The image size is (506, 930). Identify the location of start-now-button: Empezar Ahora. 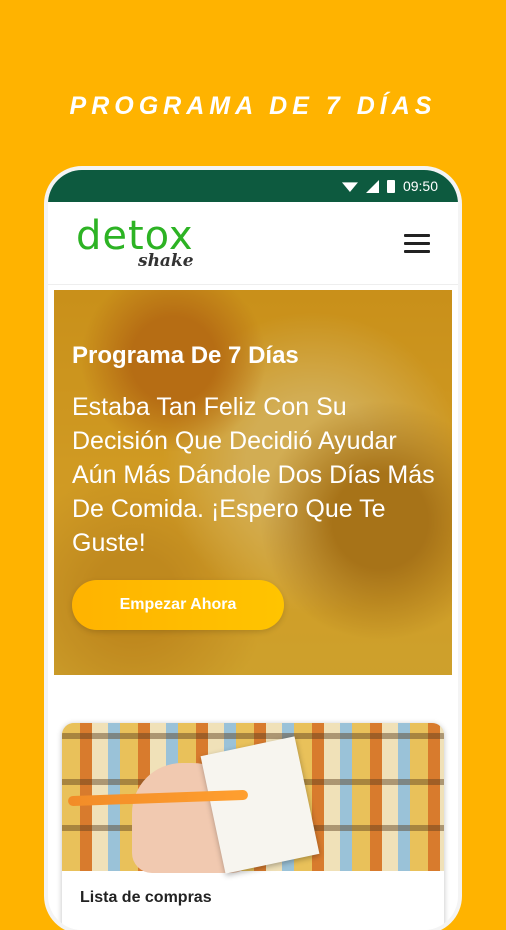
(178, 605).